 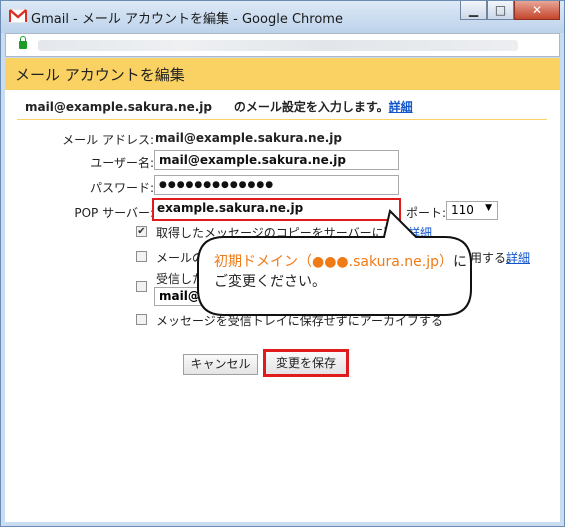 I want to click on intro-details-link: 詳細, so click(x=401, y=107).